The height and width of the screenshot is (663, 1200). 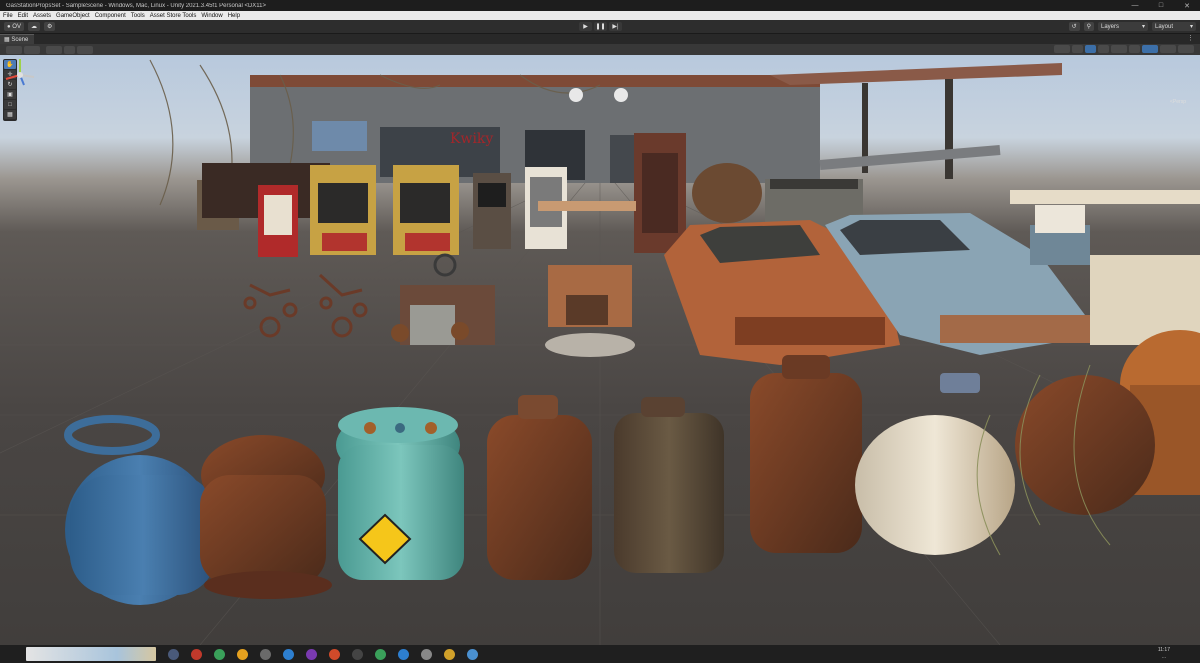 I want to click on toolbar-right: ↺ ⚲ Layers ▾ Layout ▾, so click(x=1130, y=26).